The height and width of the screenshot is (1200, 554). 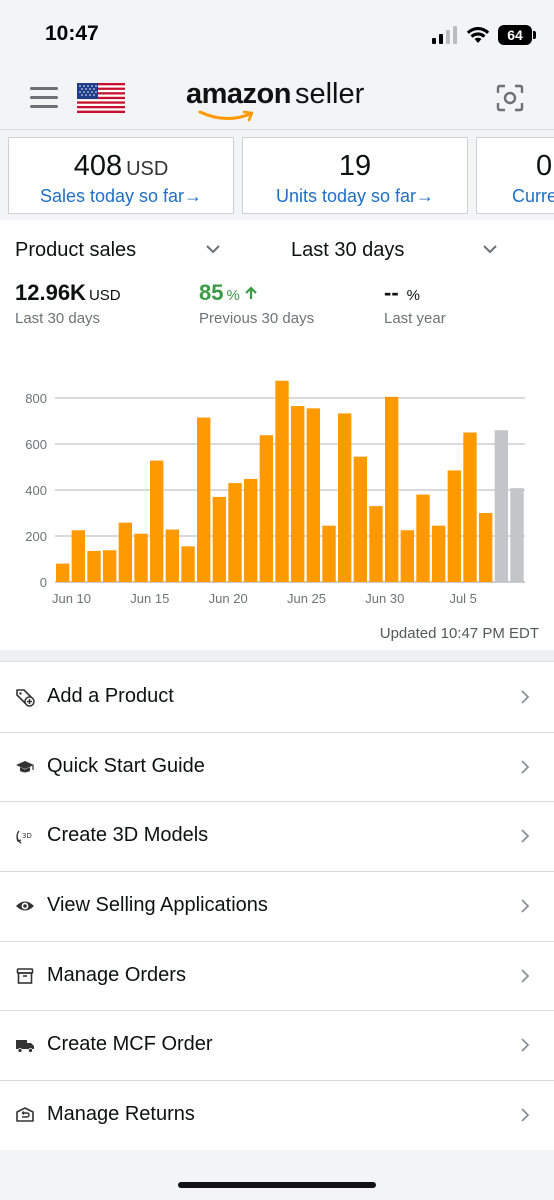 I want to click on total-sales-unit: USD, so click(x=104, y=295).